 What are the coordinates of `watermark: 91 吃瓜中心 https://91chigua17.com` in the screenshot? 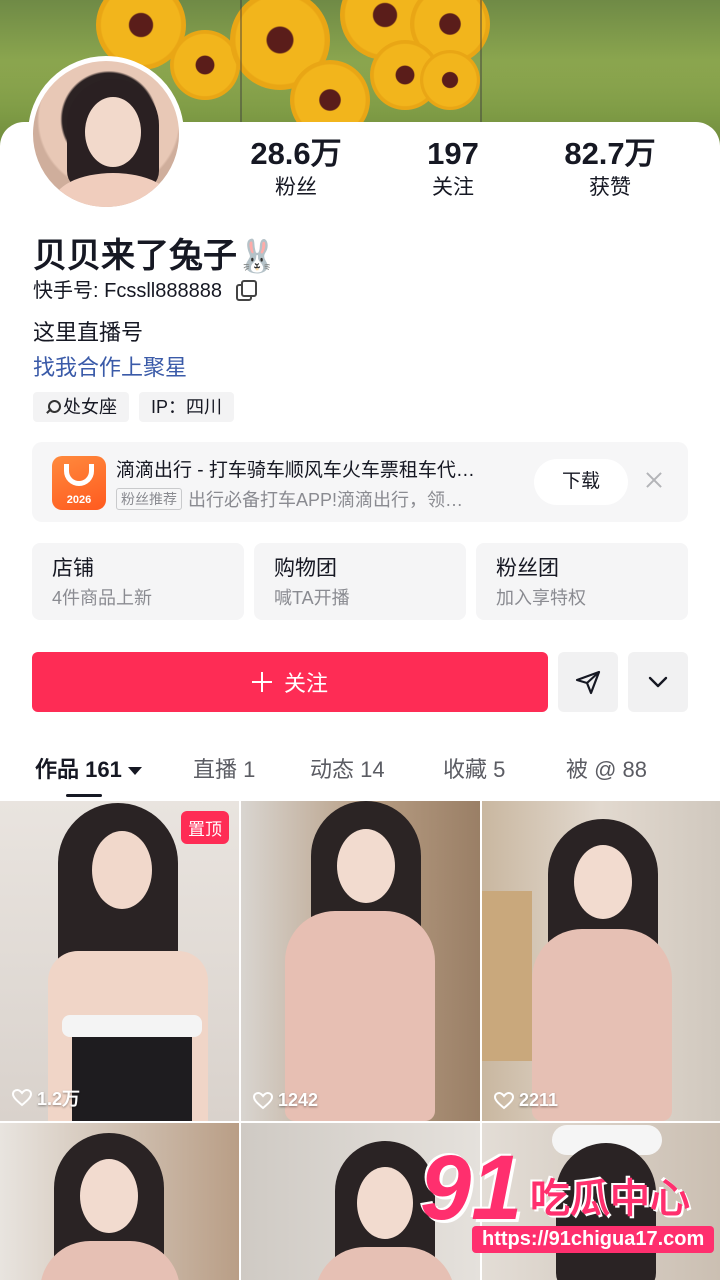 It's located at (570, 1210).